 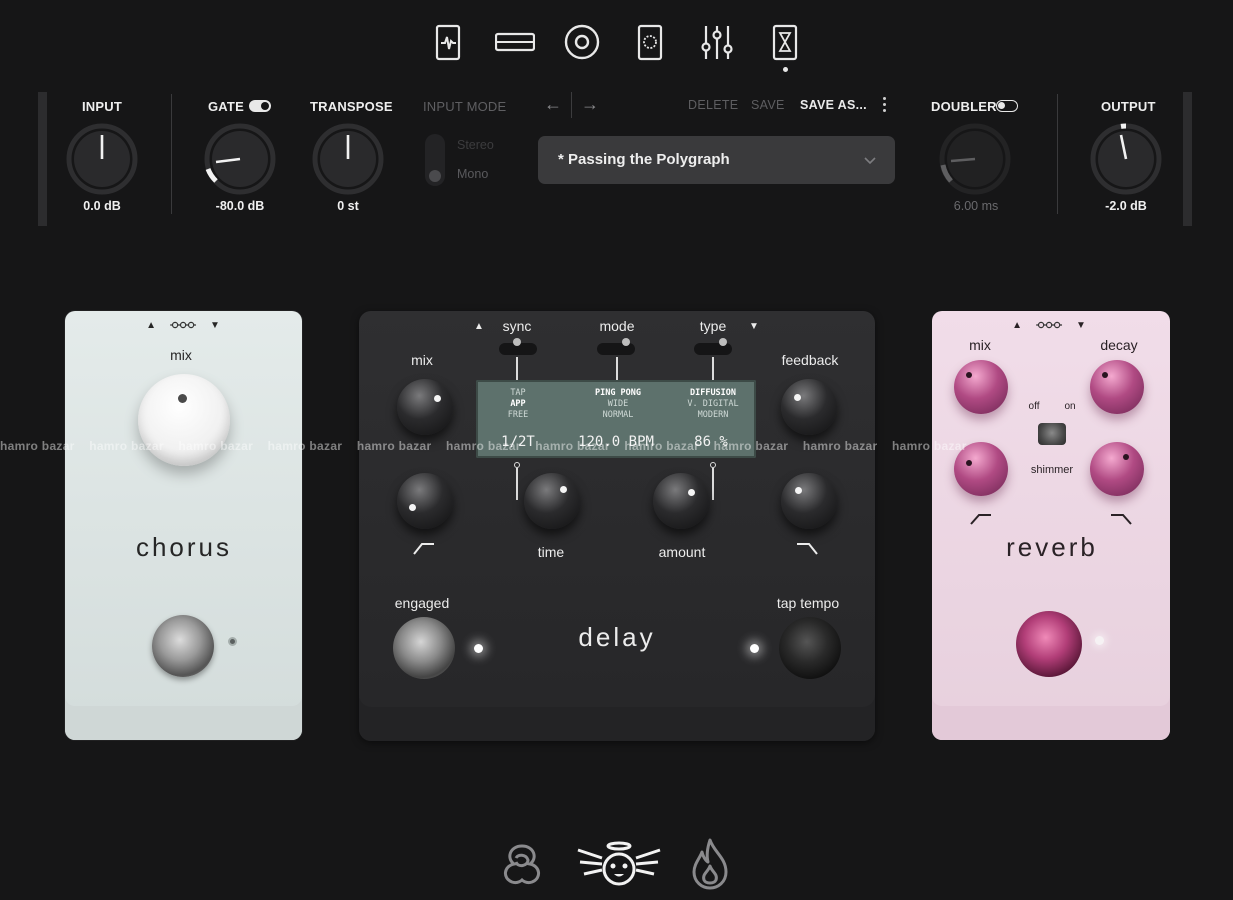 What do you see at coordinates (183, 646) in the screenshot?
I see `chorus-footswitch` at bounding box center [183, 646].